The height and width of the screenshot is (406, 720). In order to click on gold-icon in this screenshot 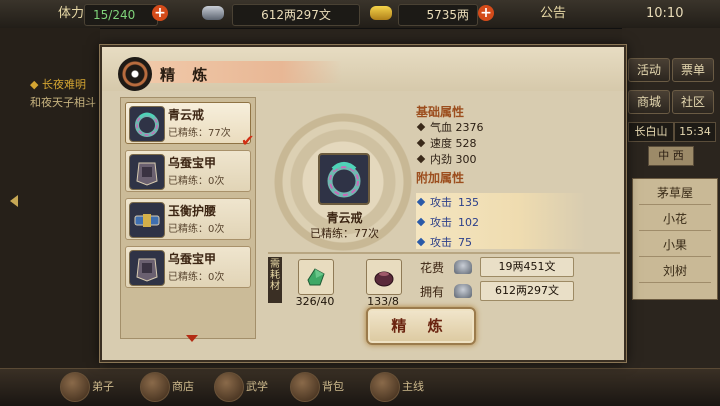, I will do `click(381, 13)`.